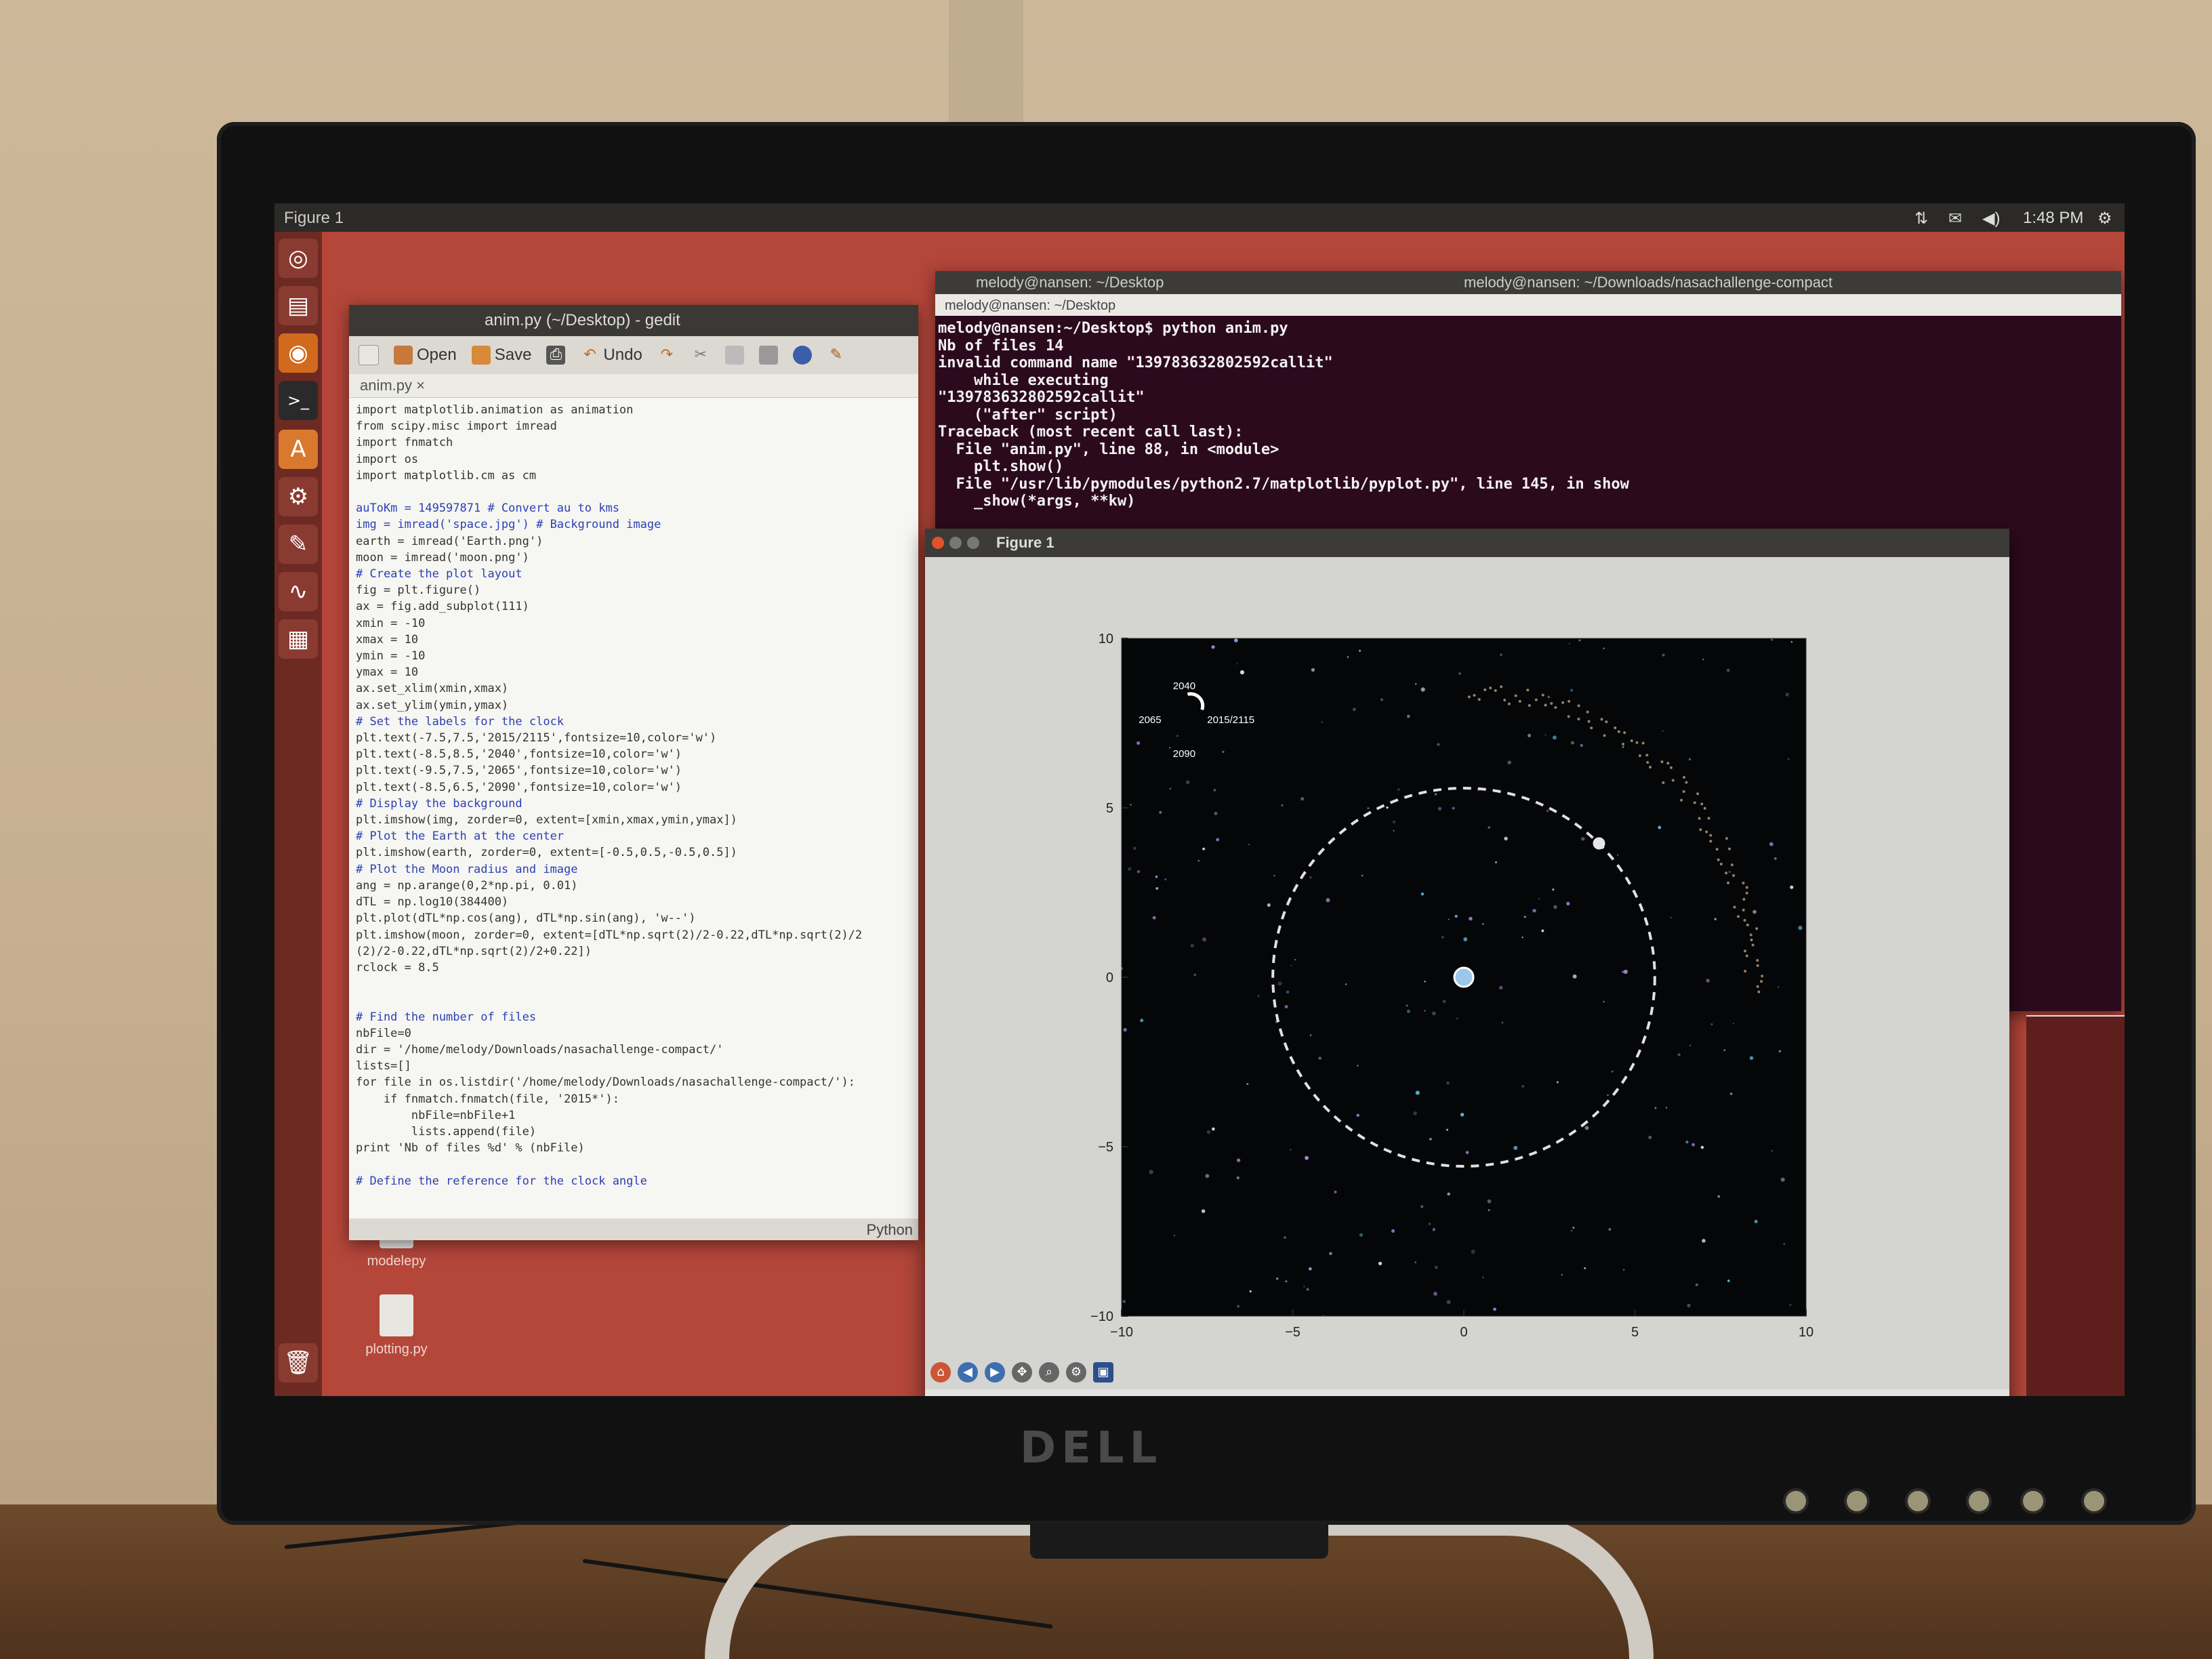 The height and width of the screenshot is (1659, 2212). What do you see at coordinates (432, 689) in the screenshot?
I see `code-line: ax.set_xlim(xmin,xmax)` at bounding box center [432, 689].